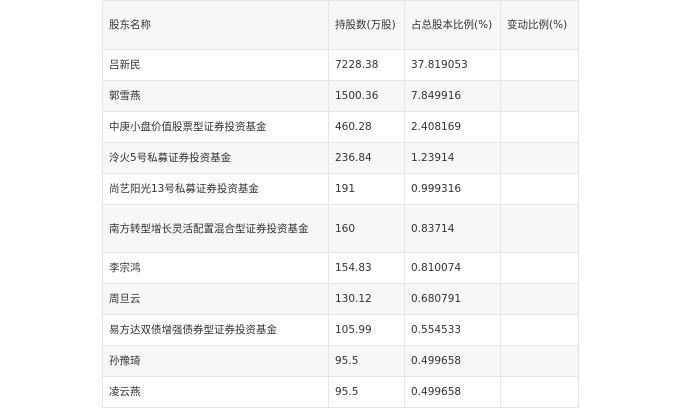  Describe the element at coordinates (366, 65) in the screenshot. I see `cell-shares: 7228.38` at that location.